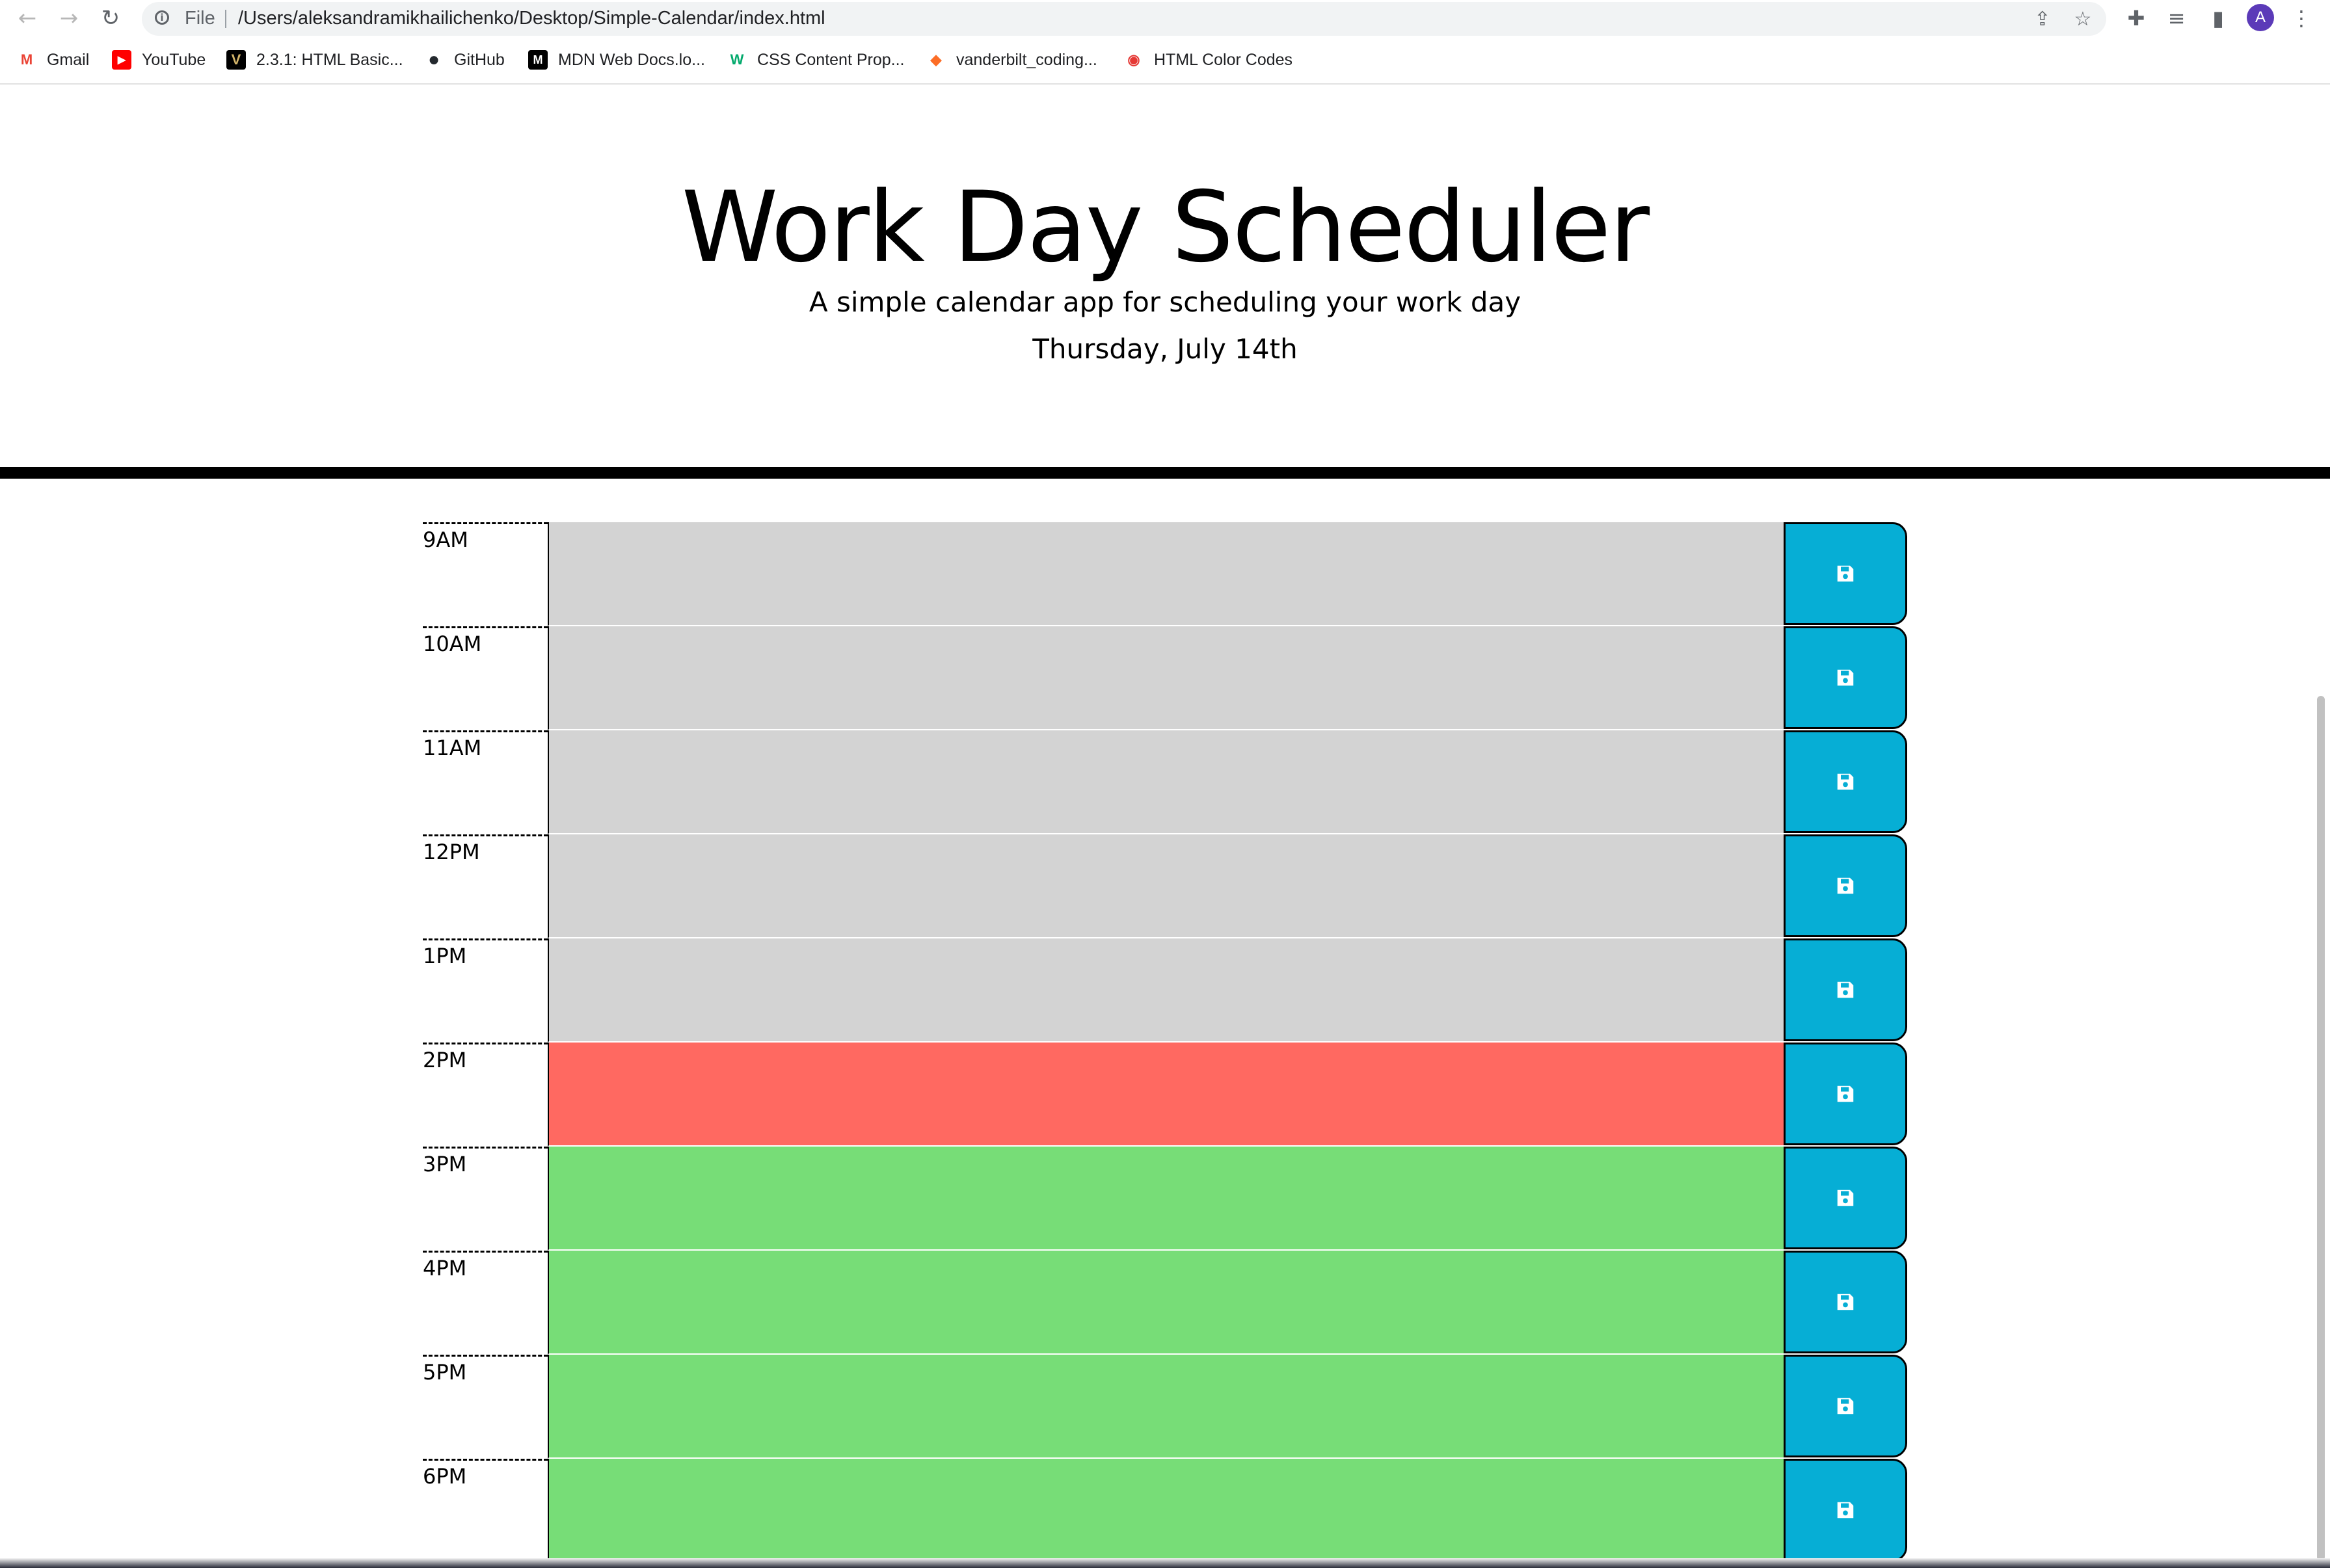  I want to click on hour-label: 4PM, so click(485, 1303).